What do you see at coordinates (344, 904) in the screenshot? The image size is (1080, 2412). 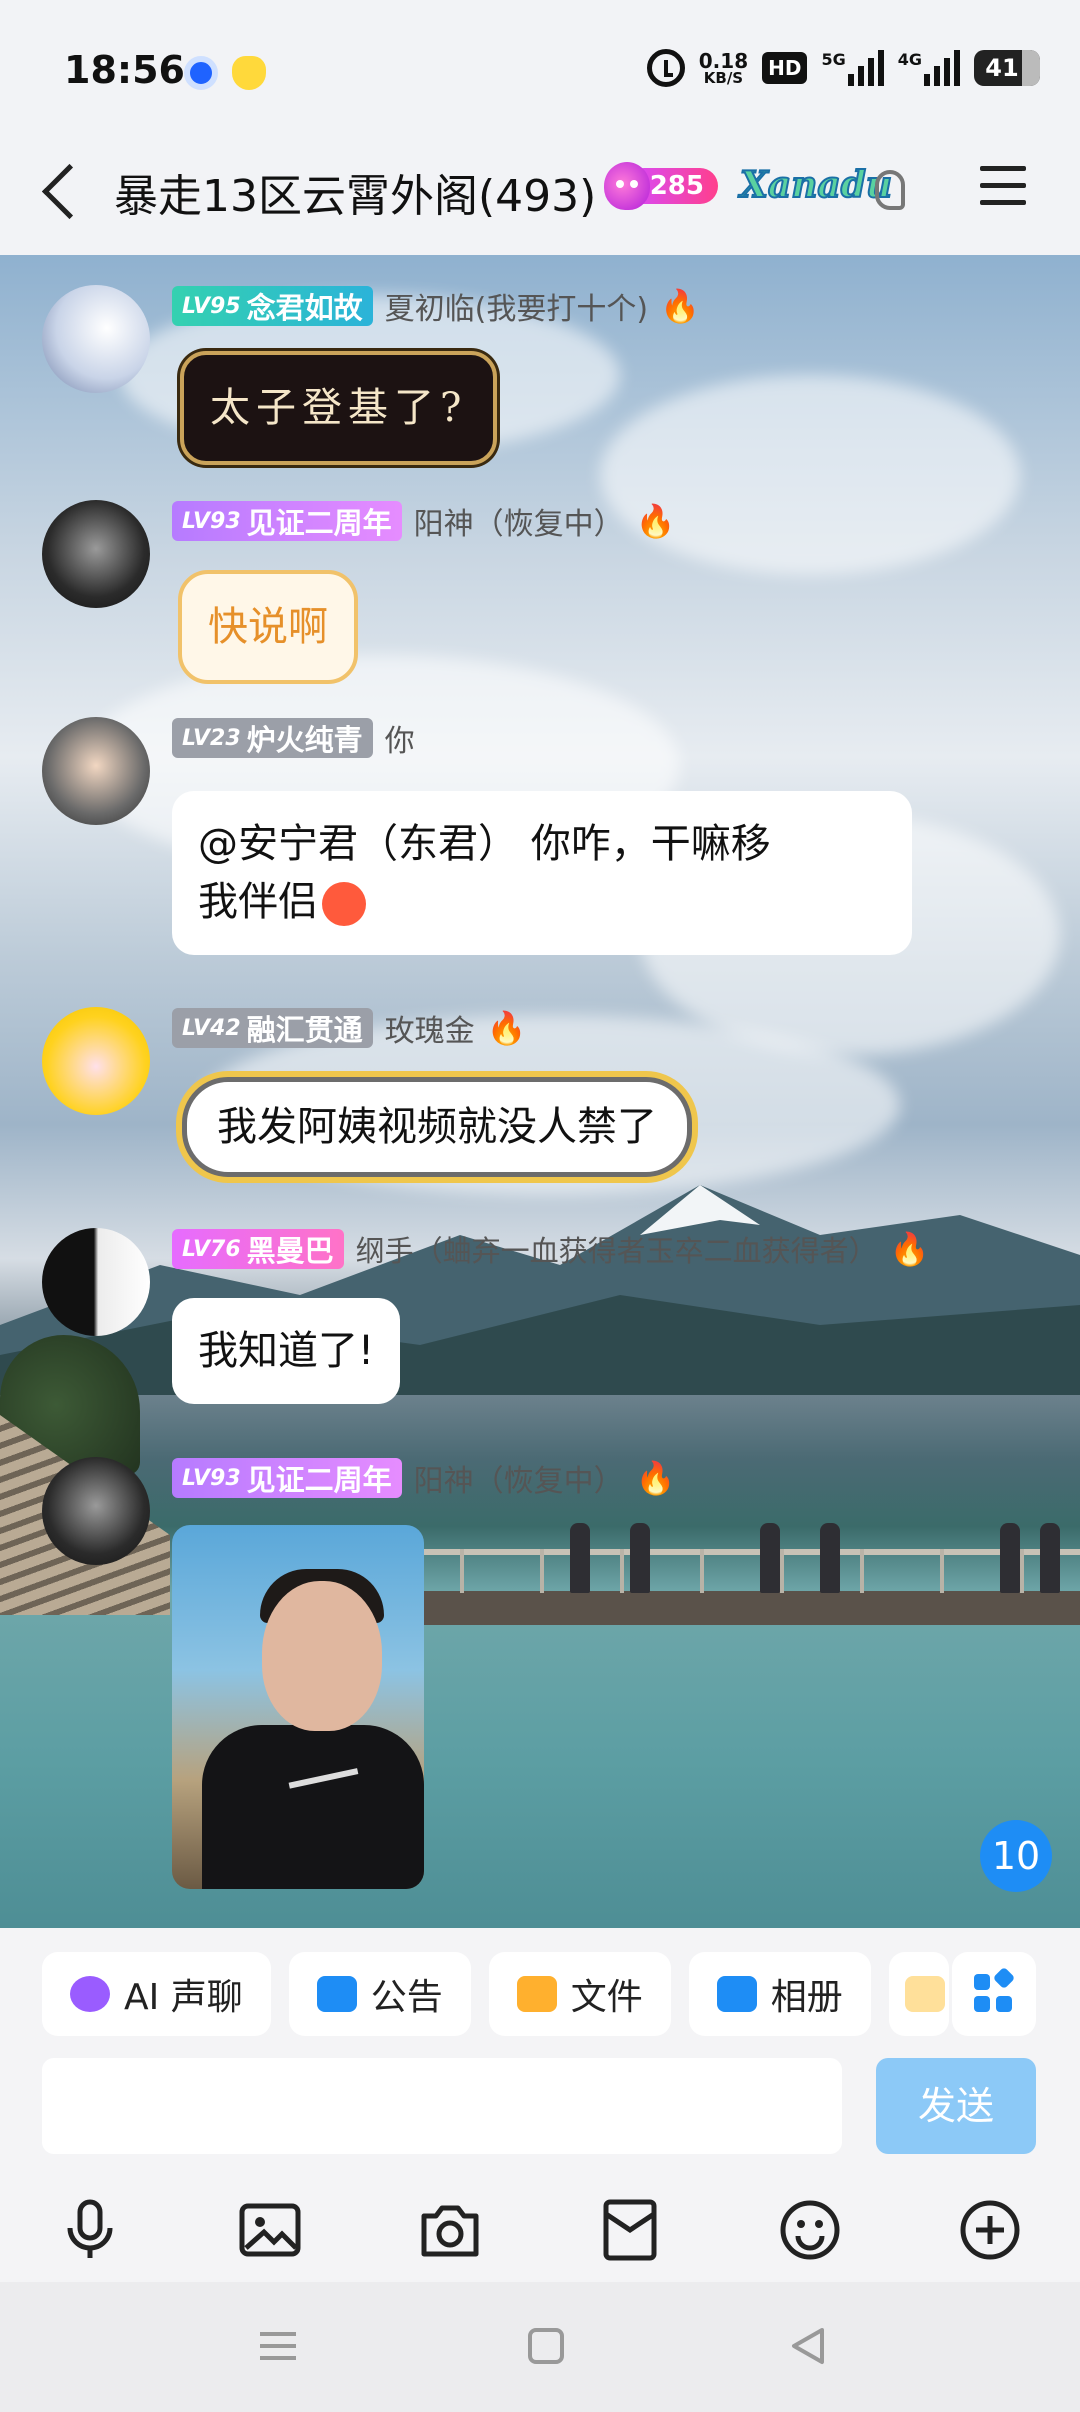 I see `angry-emoji-icon` at bounding box center [344, 904].